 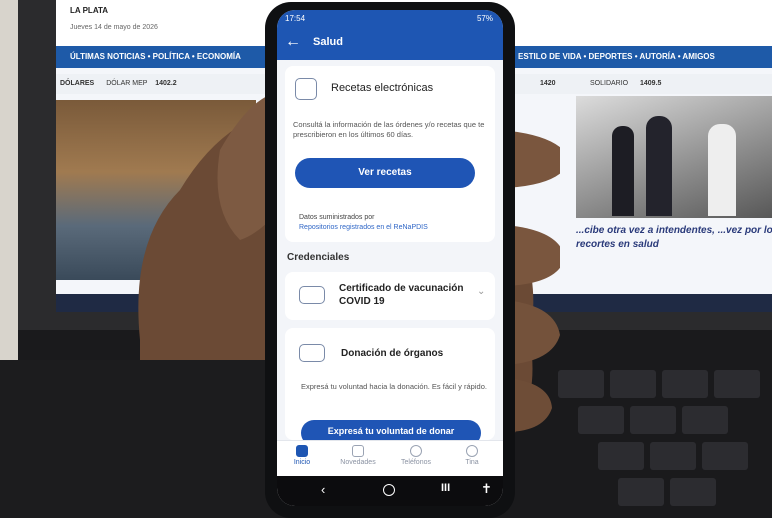 I want to click on back-nav-icon: ‹, so click(x=323, y=489).